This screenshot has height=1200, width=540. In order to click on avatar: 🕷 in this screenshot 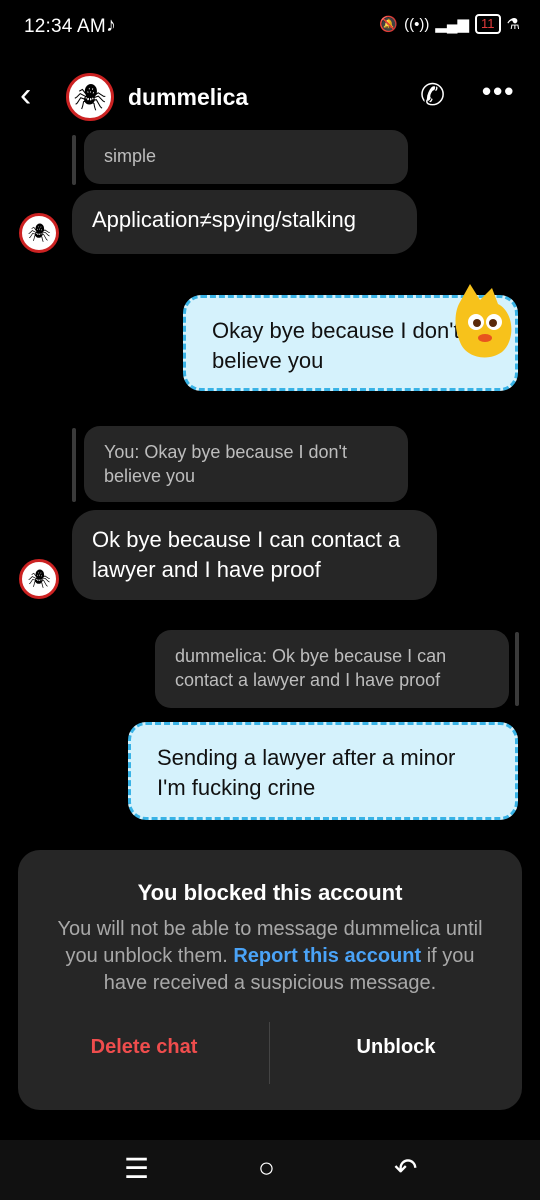, I will do `click(90, 97)`.